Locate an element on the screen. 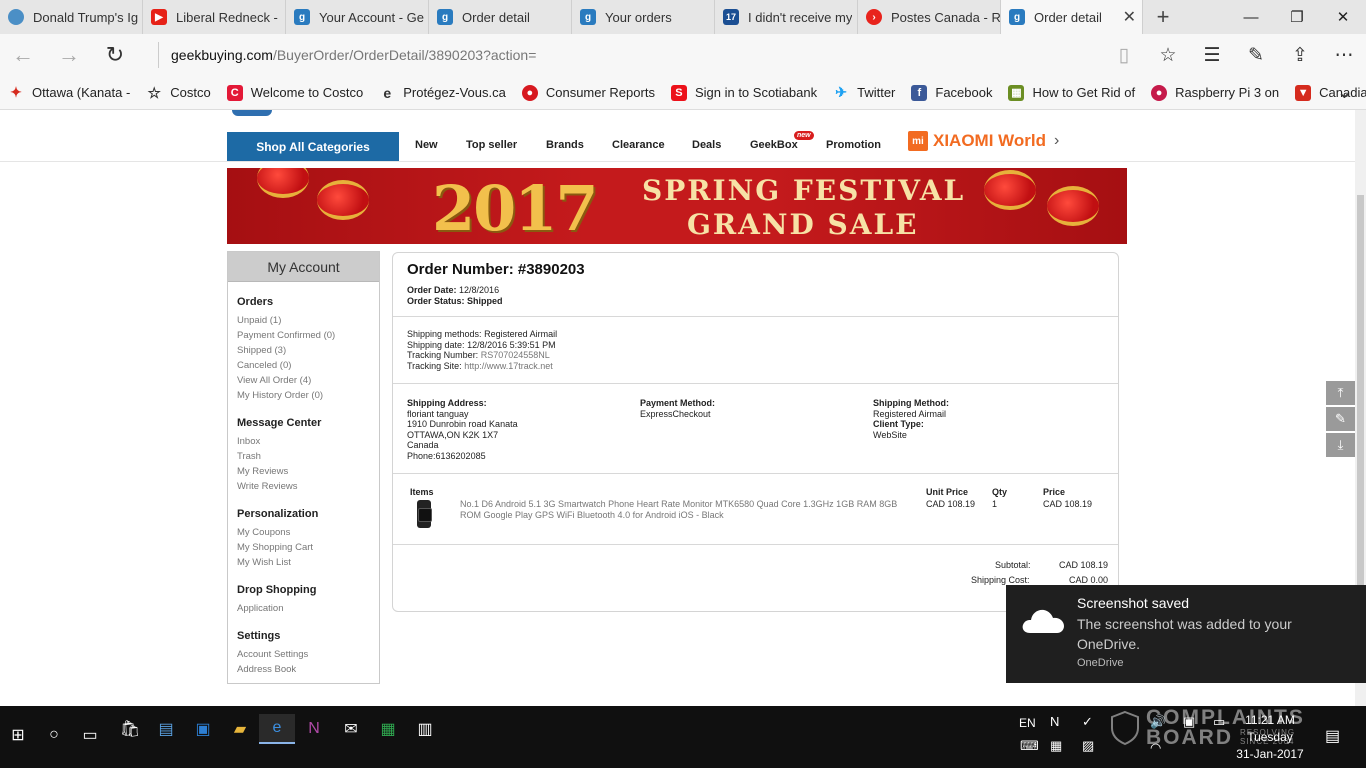 The height and width of the screenshot is (768, 1366). sidebar-link-unpaid: Unpaid (1) is located at coordinates (308, 320).